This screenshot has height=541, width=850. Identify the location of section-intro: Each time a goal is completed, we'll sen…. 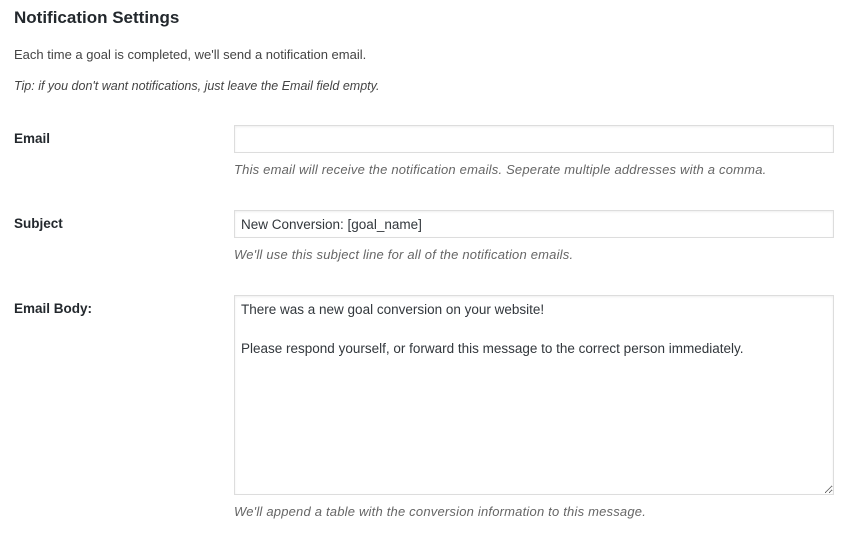
(190, 54).